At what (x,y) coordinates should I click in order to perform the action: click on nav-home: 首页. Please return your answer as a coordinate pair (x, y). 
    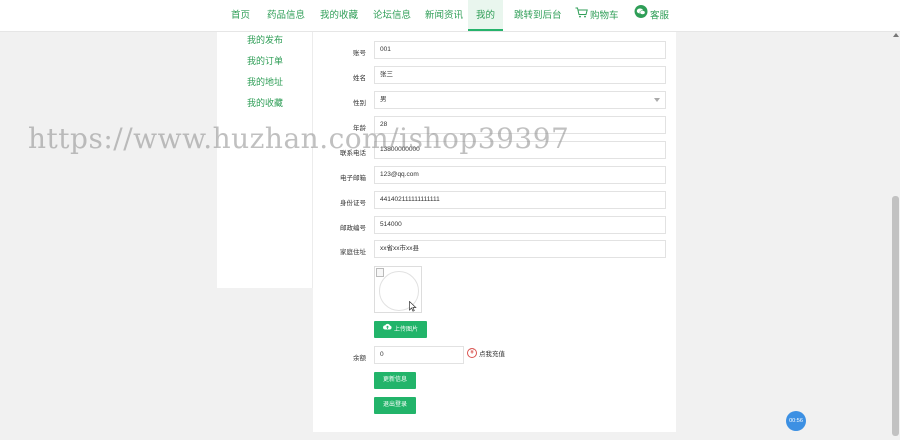
    Looking at the image, I should click on (240, 15).